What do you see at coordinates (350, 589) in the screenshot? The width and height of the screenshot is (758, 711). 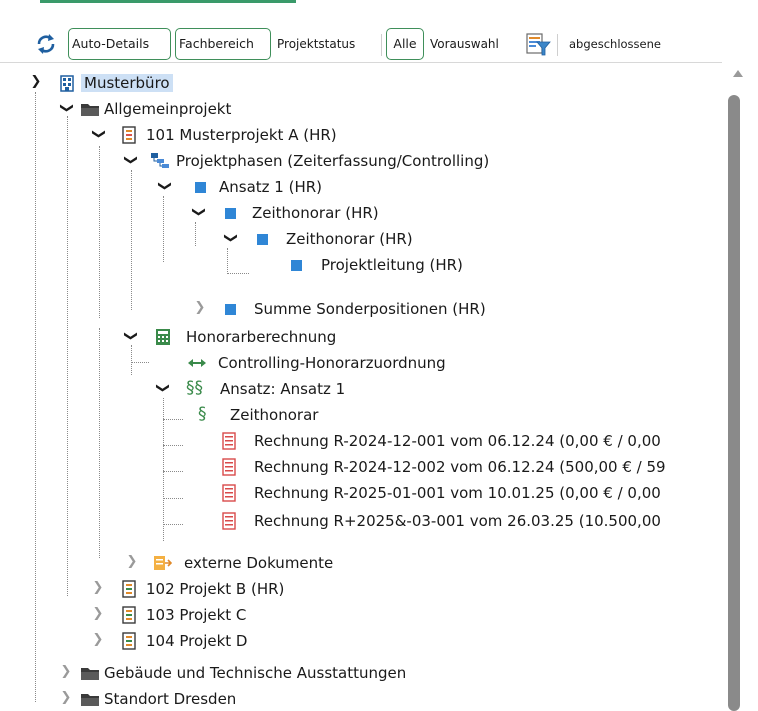 I see `tree-node-projekt-102: ❯ 102 Projekt B (HR)` at bounding box center [350, 589].